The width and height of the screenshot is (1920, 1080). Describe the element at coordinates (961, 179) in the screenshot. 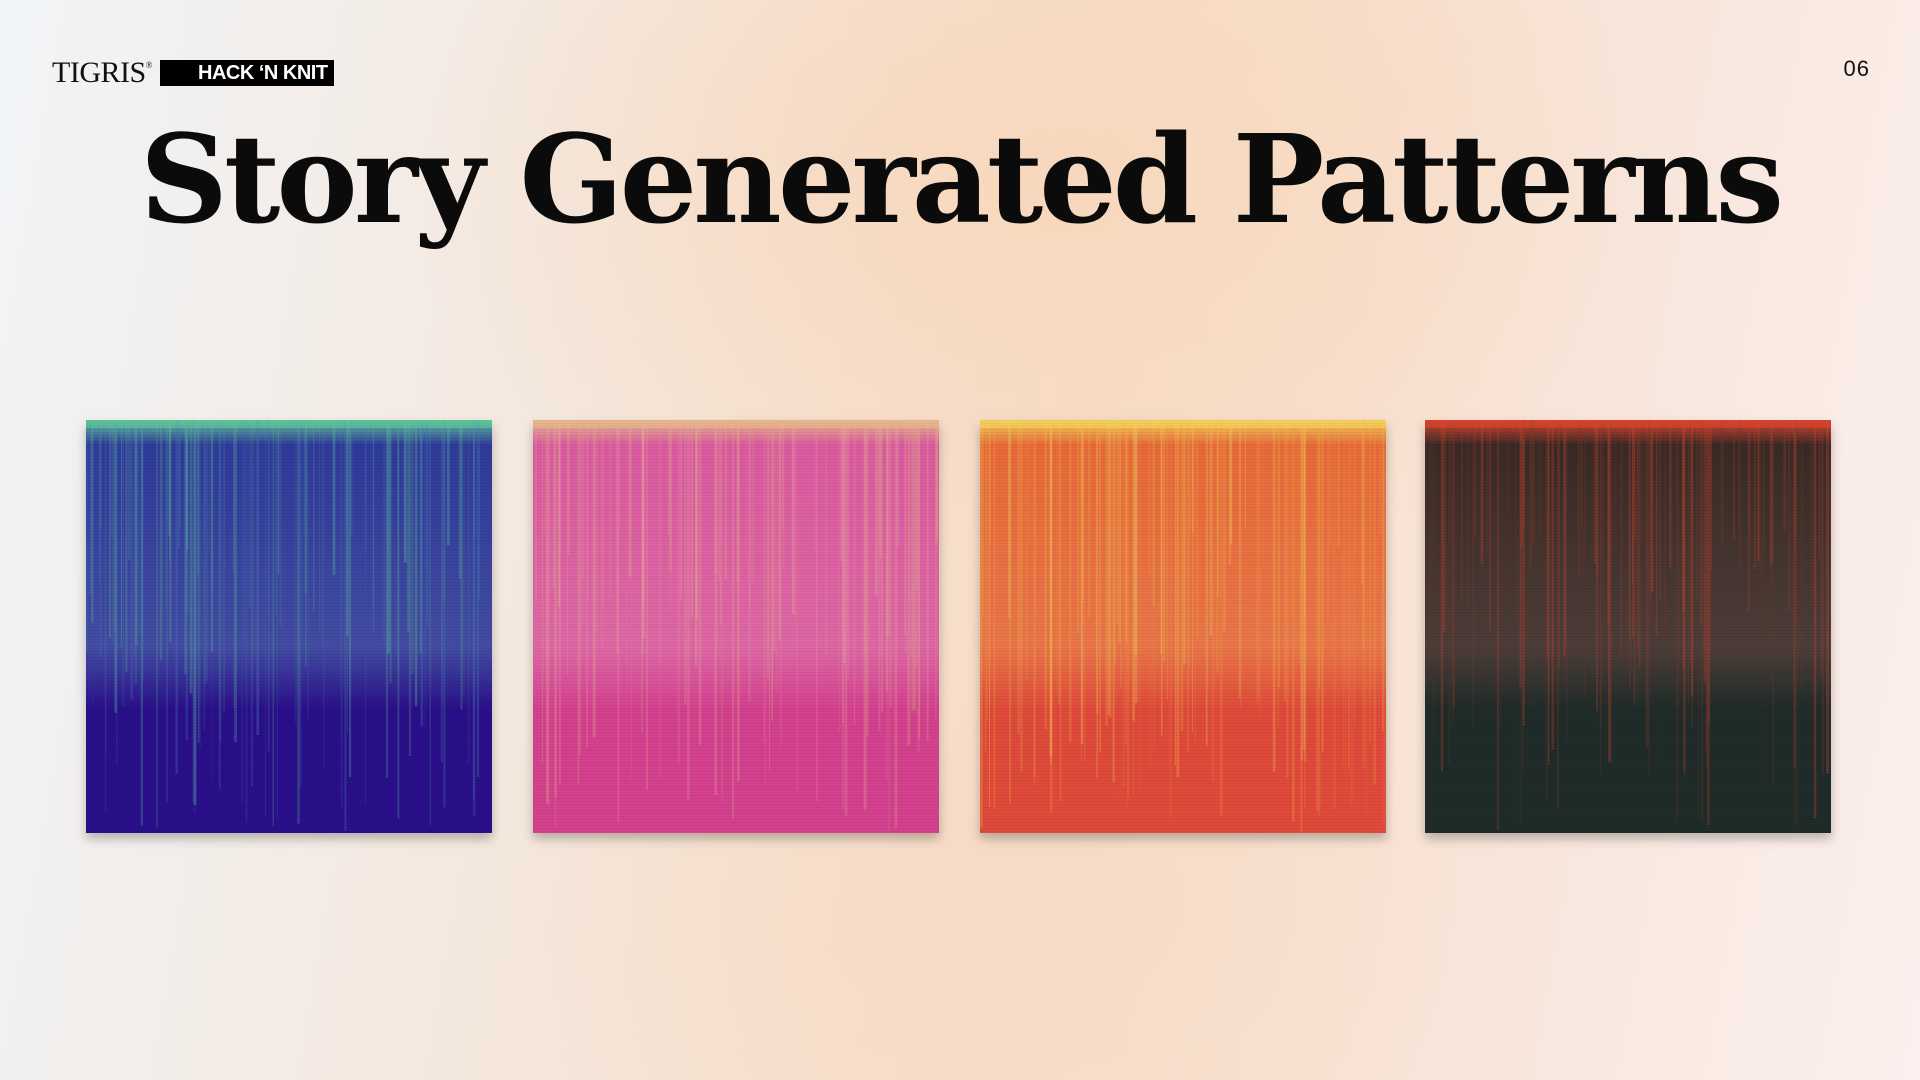

I see `page-title: Story Generated Patterns` at that location.